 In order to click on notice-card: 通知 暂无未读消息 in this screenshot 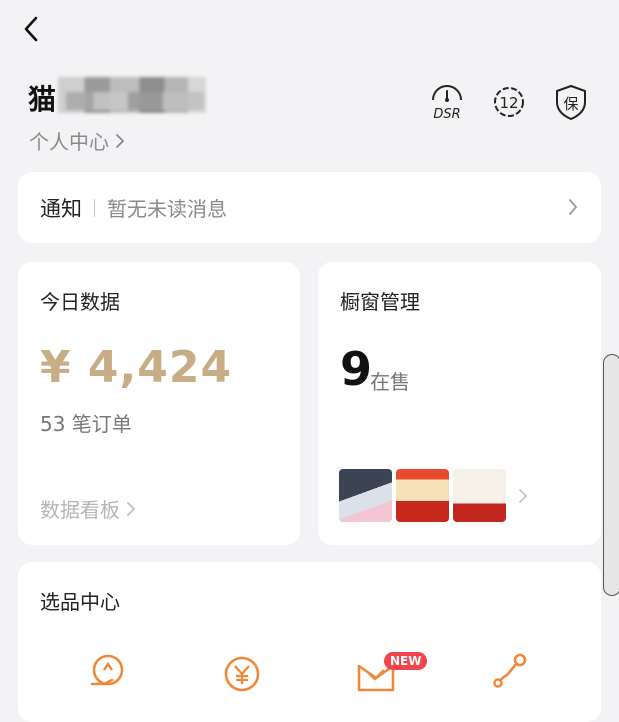, I will do `click(309, 207)`.